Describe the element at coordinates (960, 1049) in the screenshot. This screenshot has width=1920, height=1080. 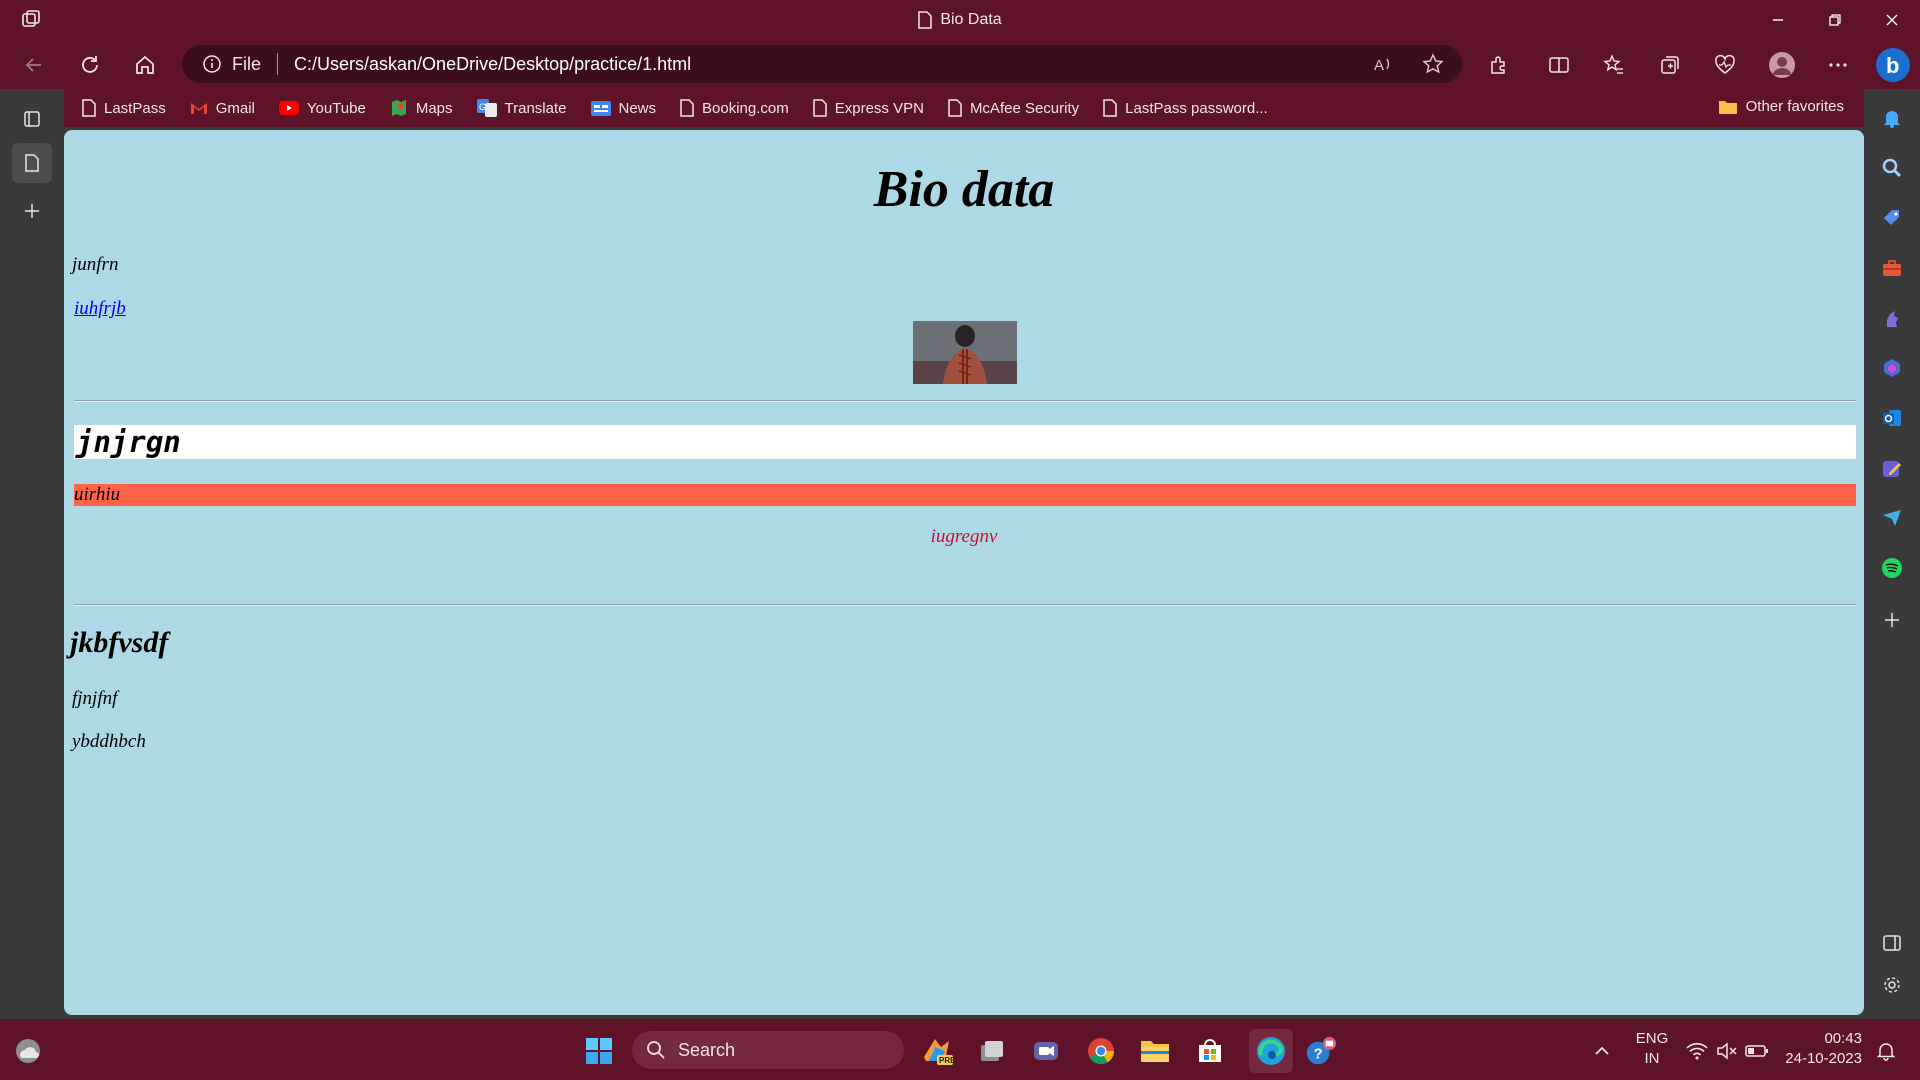
I see `taskbar: Search PRE ? ENG IN 00:43 24-10-2023` at that location.